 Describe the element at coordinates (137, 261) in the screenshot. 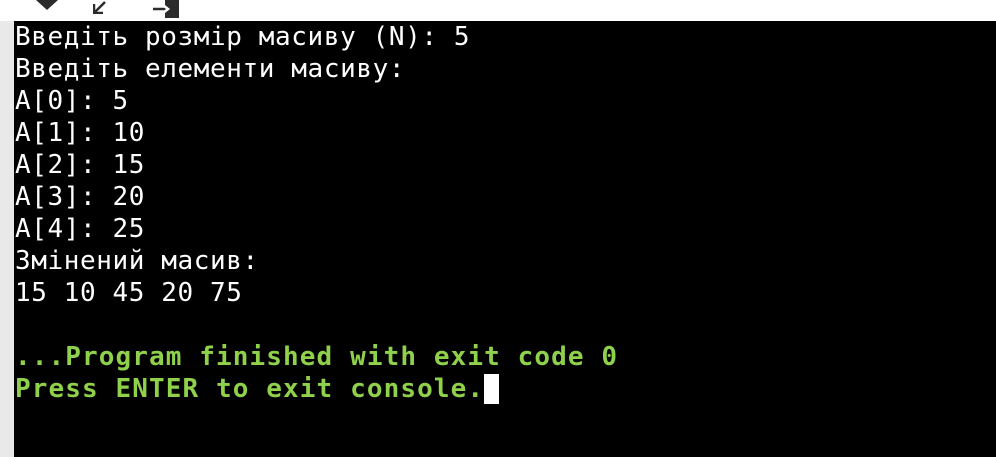

I see `console-line: Змінений масив:` at that location.